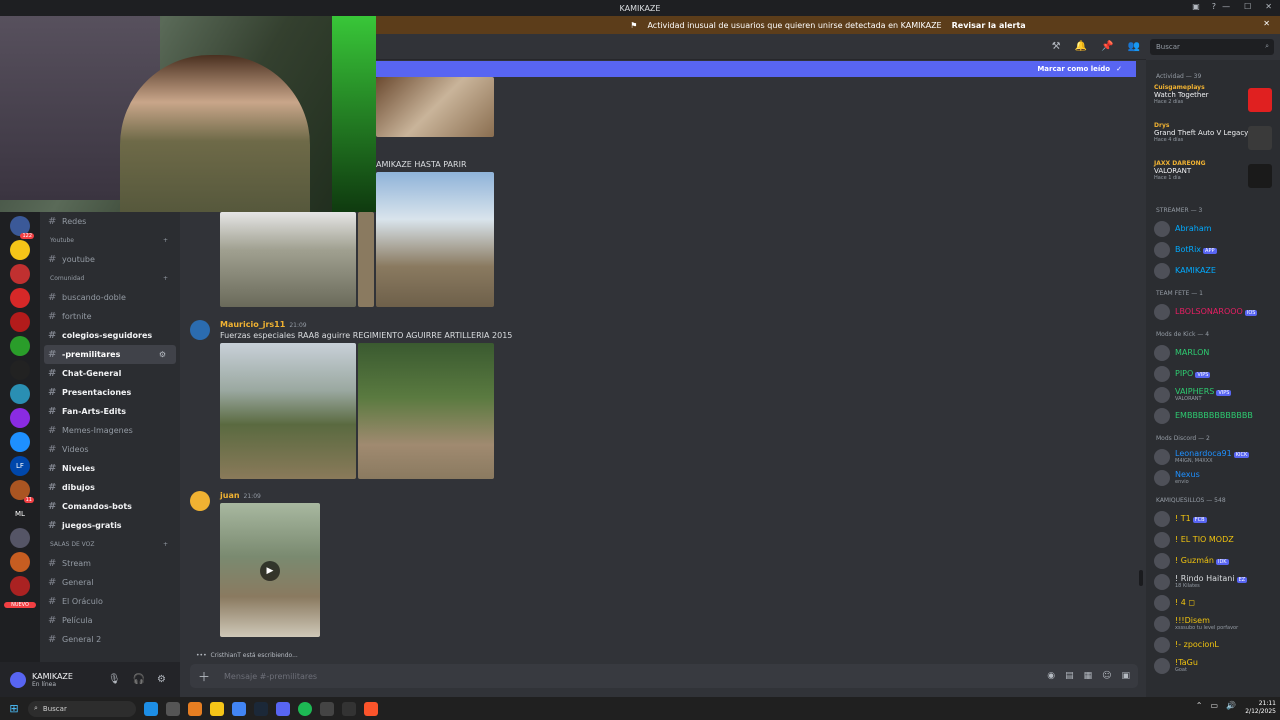 This screenshot has height=720, width=1280. What do you see at coordinates (1266, 23) in the screenshot?
I see `close-alert-icon: ✕` at bounding box center [1266, 23].